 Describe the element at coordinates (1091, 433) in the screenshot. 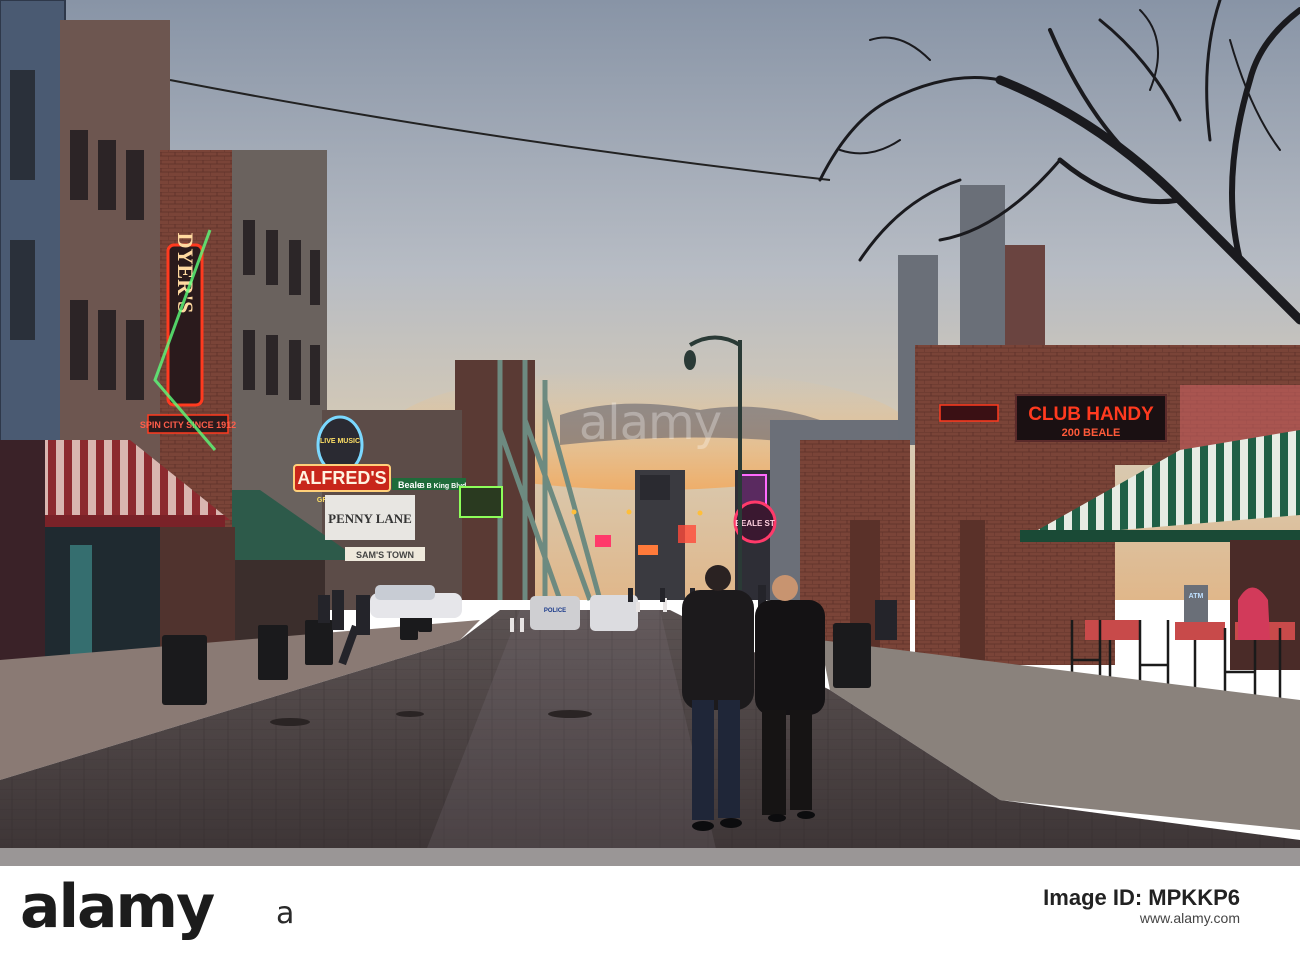

I see `club-handy-subtitle: 200 BEALE` at that location.